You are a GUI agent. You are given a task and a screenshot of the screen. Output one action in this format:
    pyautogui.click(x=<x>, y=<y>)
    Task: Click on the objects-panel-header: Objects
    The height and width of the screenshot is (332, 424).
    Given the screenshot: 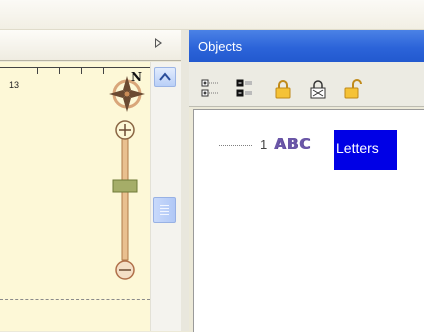 What is the action you would take?
    pyautogui.click(x=306, y=46)
    